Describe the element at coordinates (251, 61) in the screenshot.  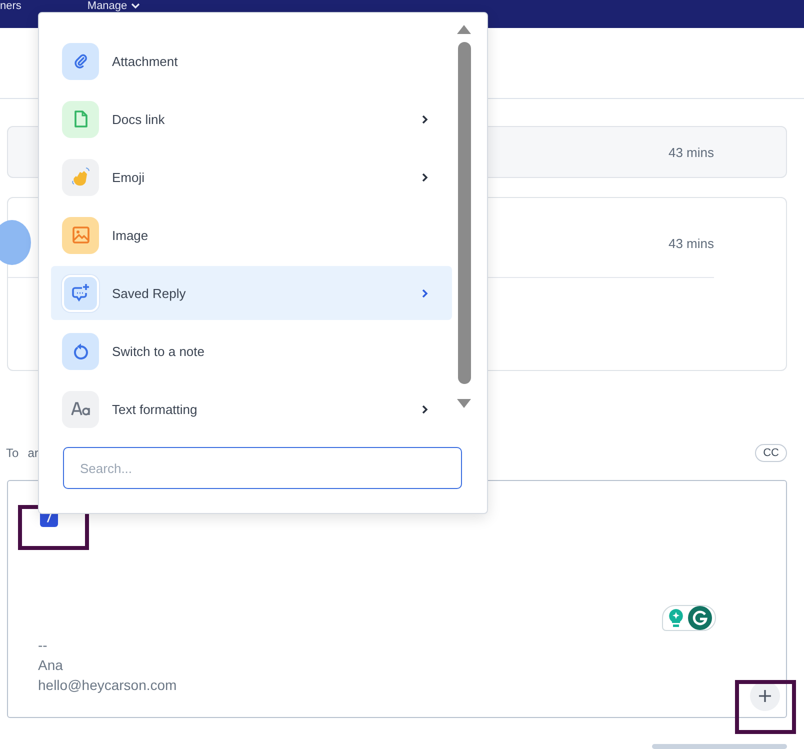
I see `menu-item: Attachment` at that location.